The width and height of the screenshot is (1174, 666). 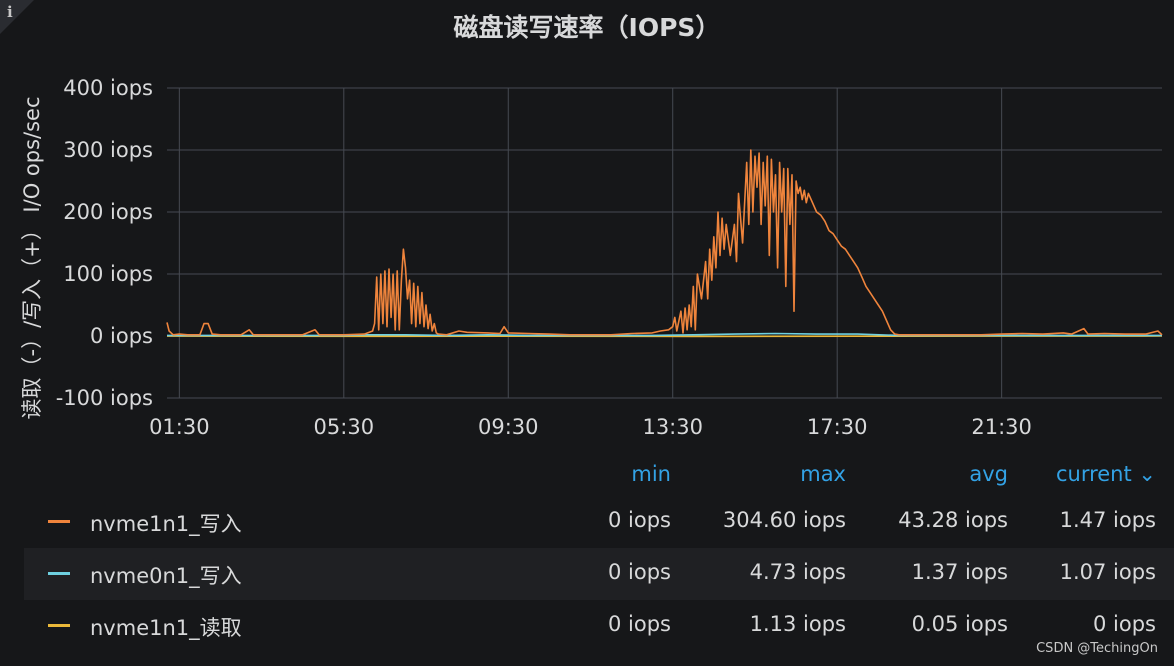 What do you see at coordinates (1001, 427) in the screenshot?
I see `x-tick-label: 21:30` at bounding box center [1001, 427].